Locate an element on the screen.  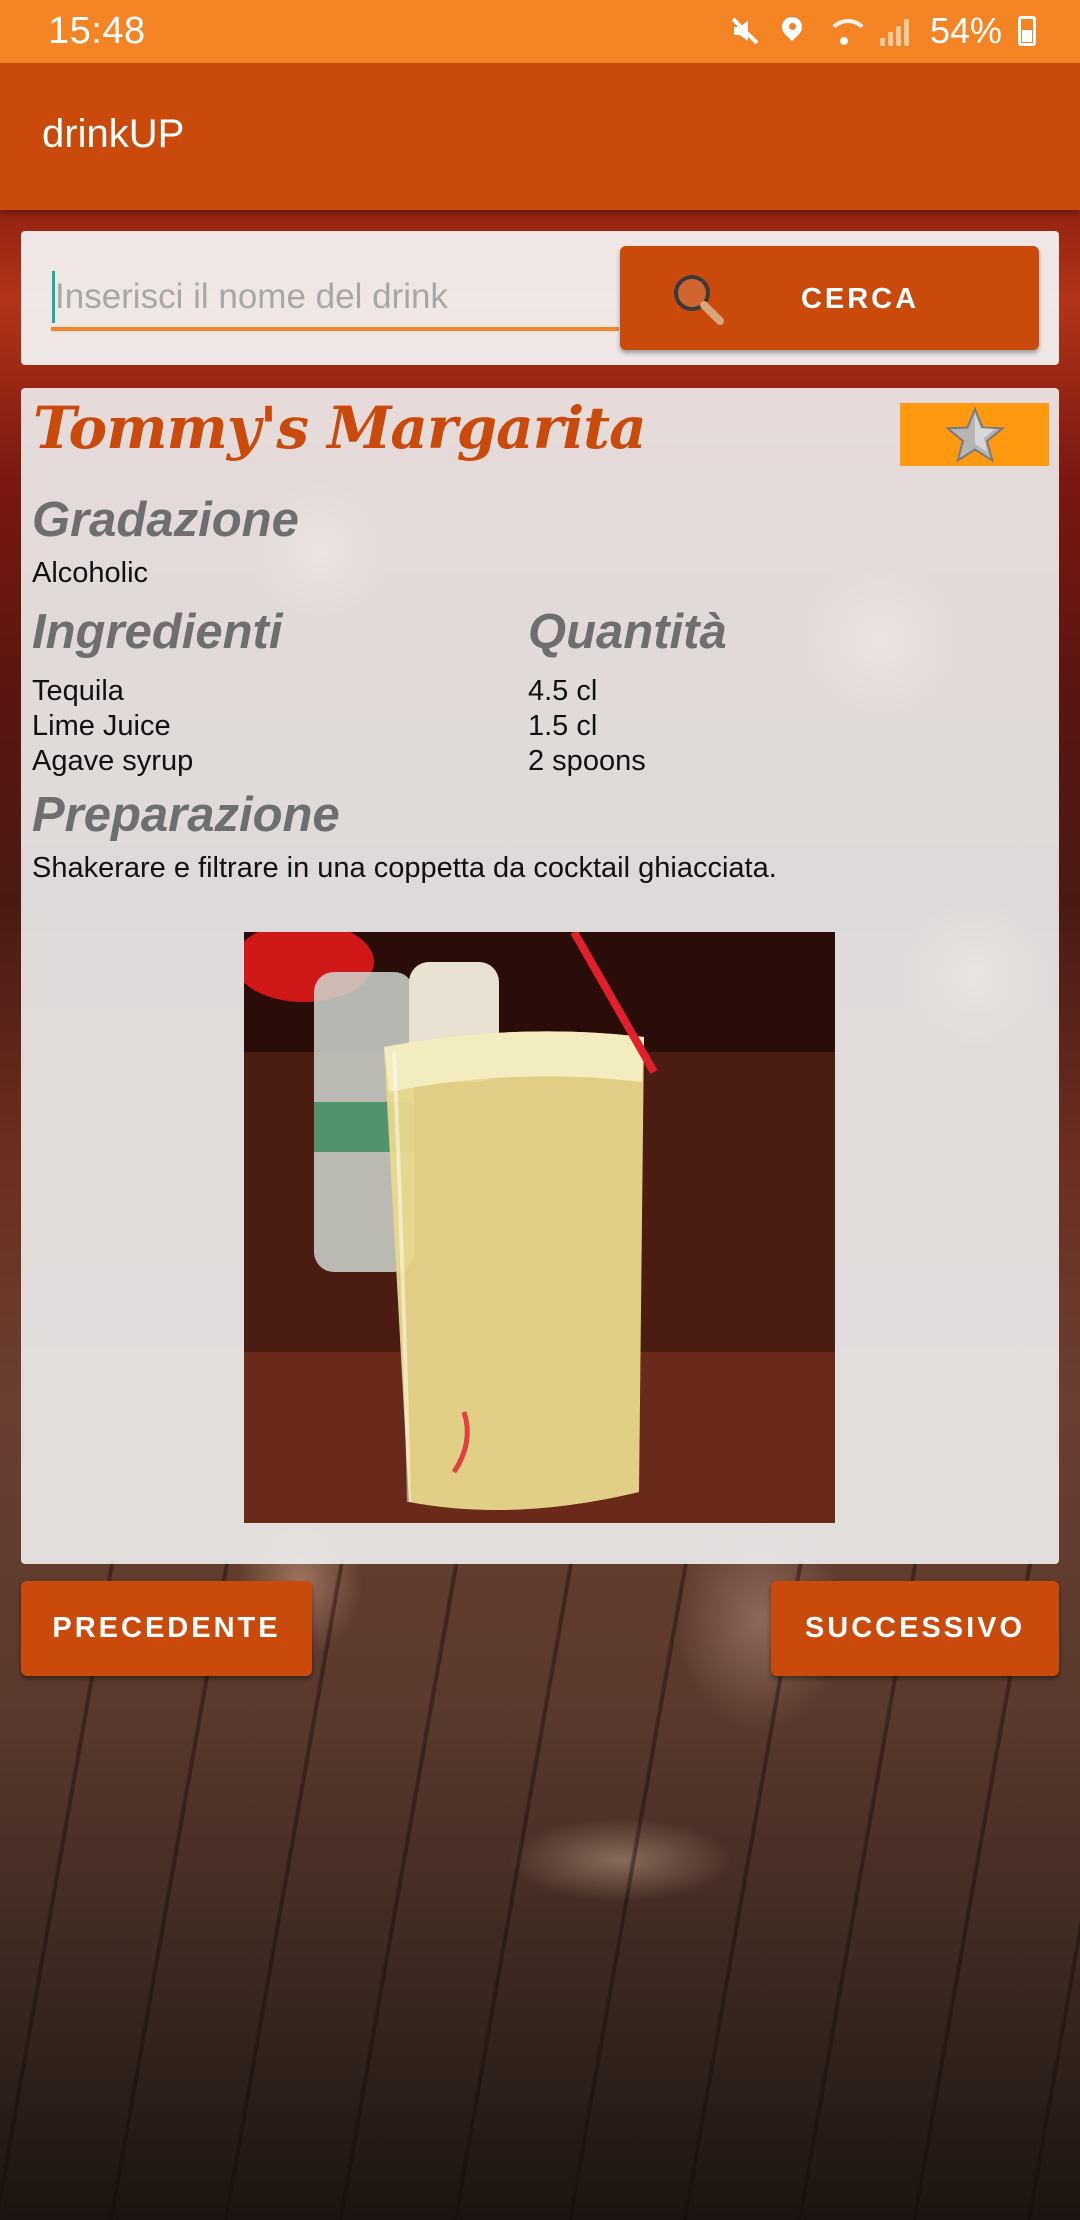
drink-photo is located at coordinates (539, 1227).